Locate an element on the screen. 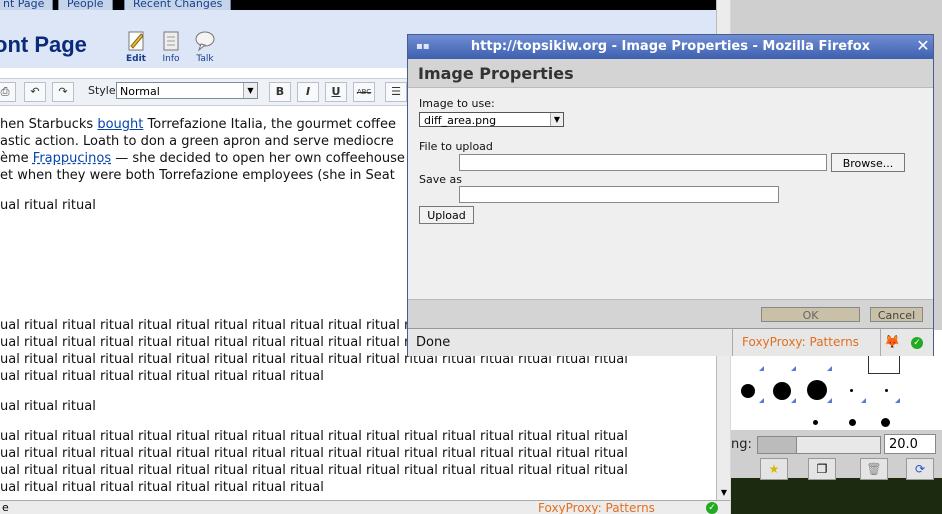 The width and height of the screenshot is (942, 514). image-to-use-select: diff_area.png ▼ is located at coordinates (491, 119).